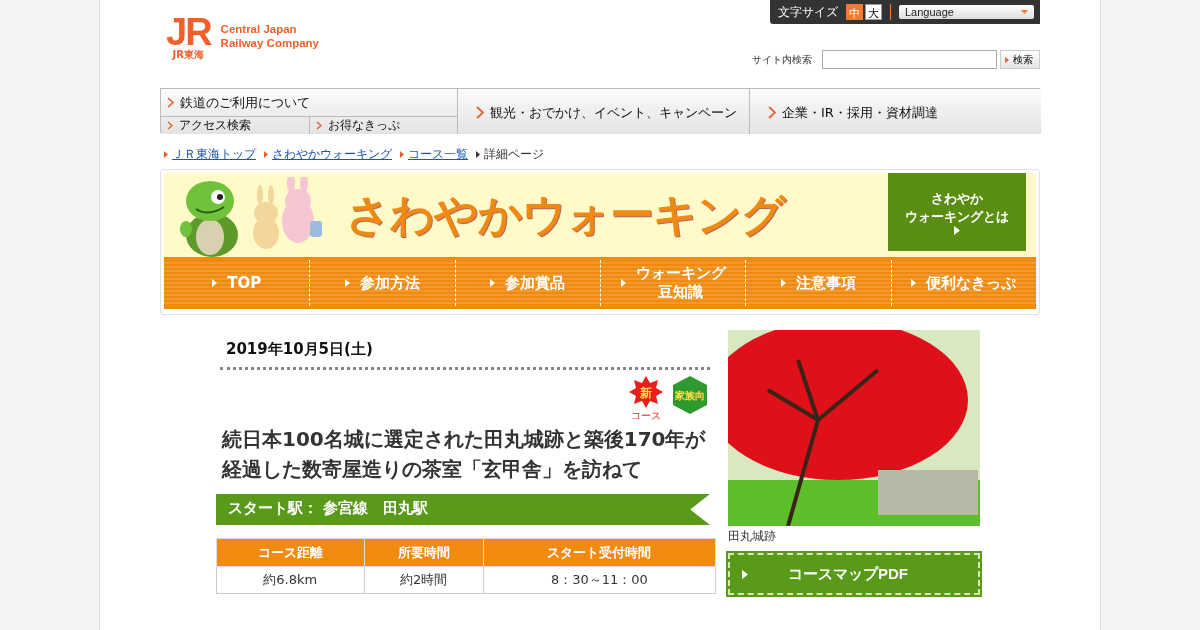 This screenshot has width=1200, height=630. Describe the element at coordinates (567, 214) in the screenshot. I see `banner-title: さわやかウォーキング` at that location.